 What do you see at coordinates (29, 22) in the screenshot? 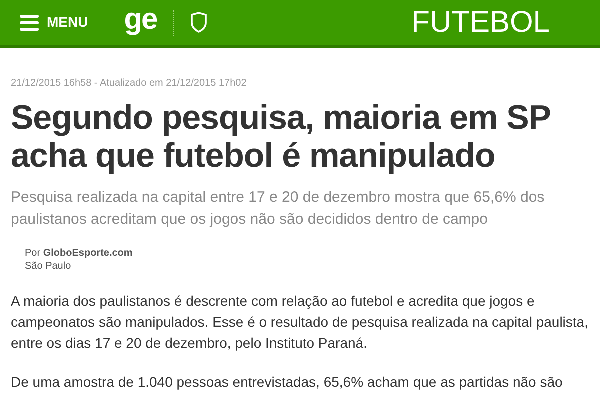
I see `menu-icon` at bounding box center [29, 22].